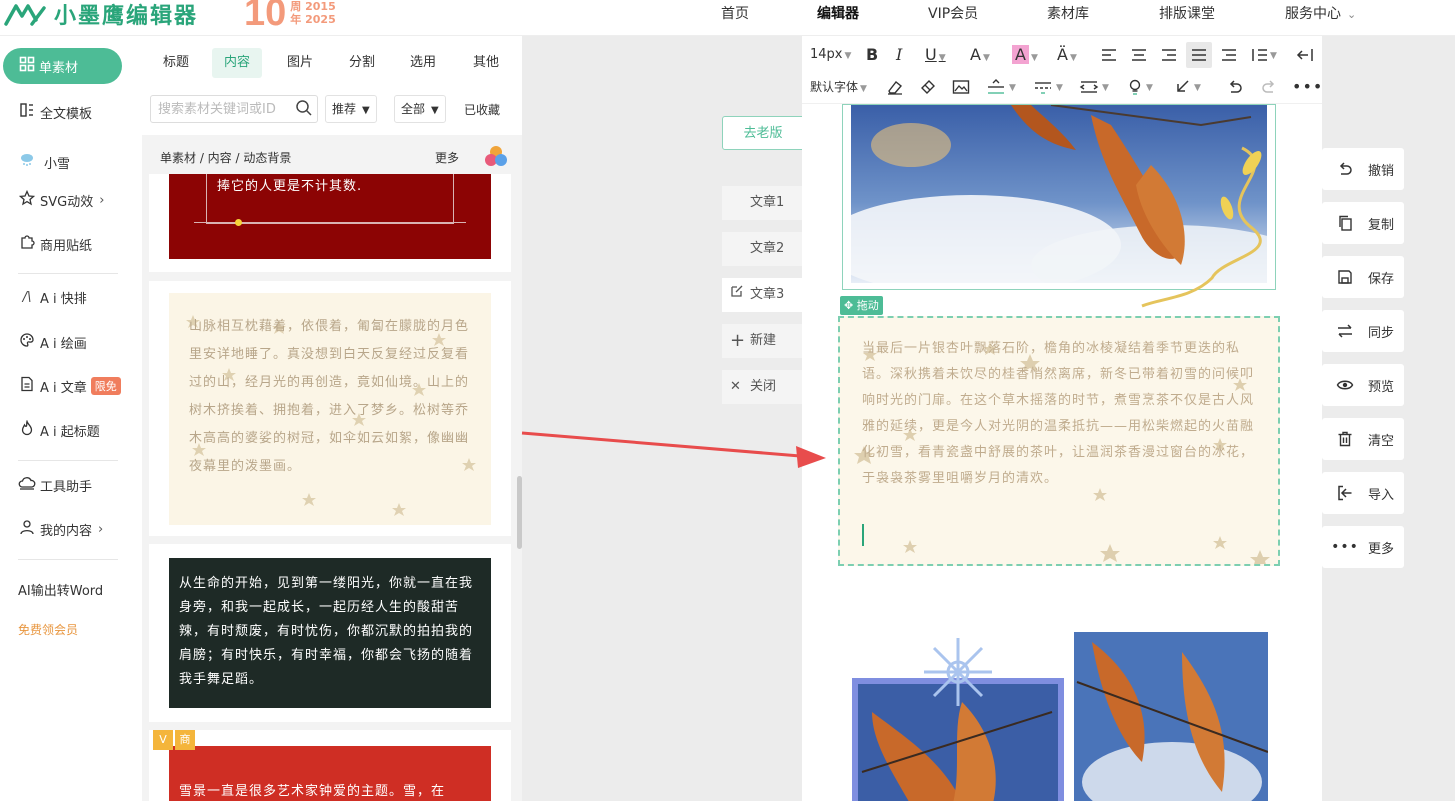 This screenshot has width=1455, height=801. What do you see at coordinates (66, 246) in the screenshot?
I see `sidebar-item-label: 商用贴纸` at bounding box center [66, 246].